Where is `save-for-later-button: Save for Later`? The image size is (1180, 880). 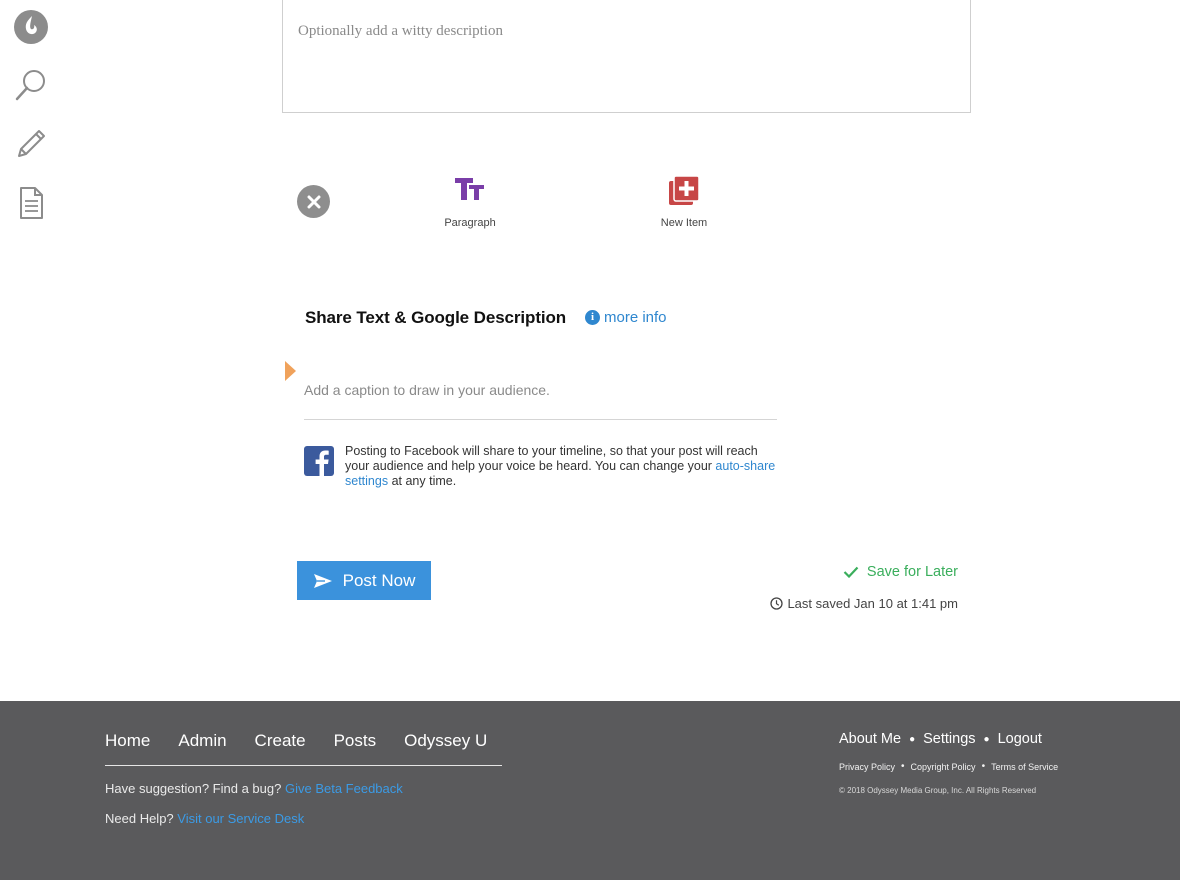
save-for-later-button: Save for Later is located at coordinates (900, 572).